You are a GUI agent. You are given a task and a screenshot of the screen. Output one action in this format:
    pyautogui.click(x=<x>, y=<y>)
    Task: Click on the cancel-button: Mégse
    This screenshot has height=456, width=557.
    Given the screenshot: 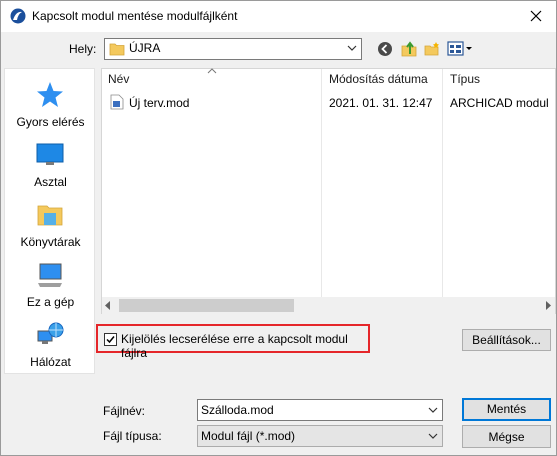 What is the action you would take?
    pyautogui.click(x=506, y=436)
    